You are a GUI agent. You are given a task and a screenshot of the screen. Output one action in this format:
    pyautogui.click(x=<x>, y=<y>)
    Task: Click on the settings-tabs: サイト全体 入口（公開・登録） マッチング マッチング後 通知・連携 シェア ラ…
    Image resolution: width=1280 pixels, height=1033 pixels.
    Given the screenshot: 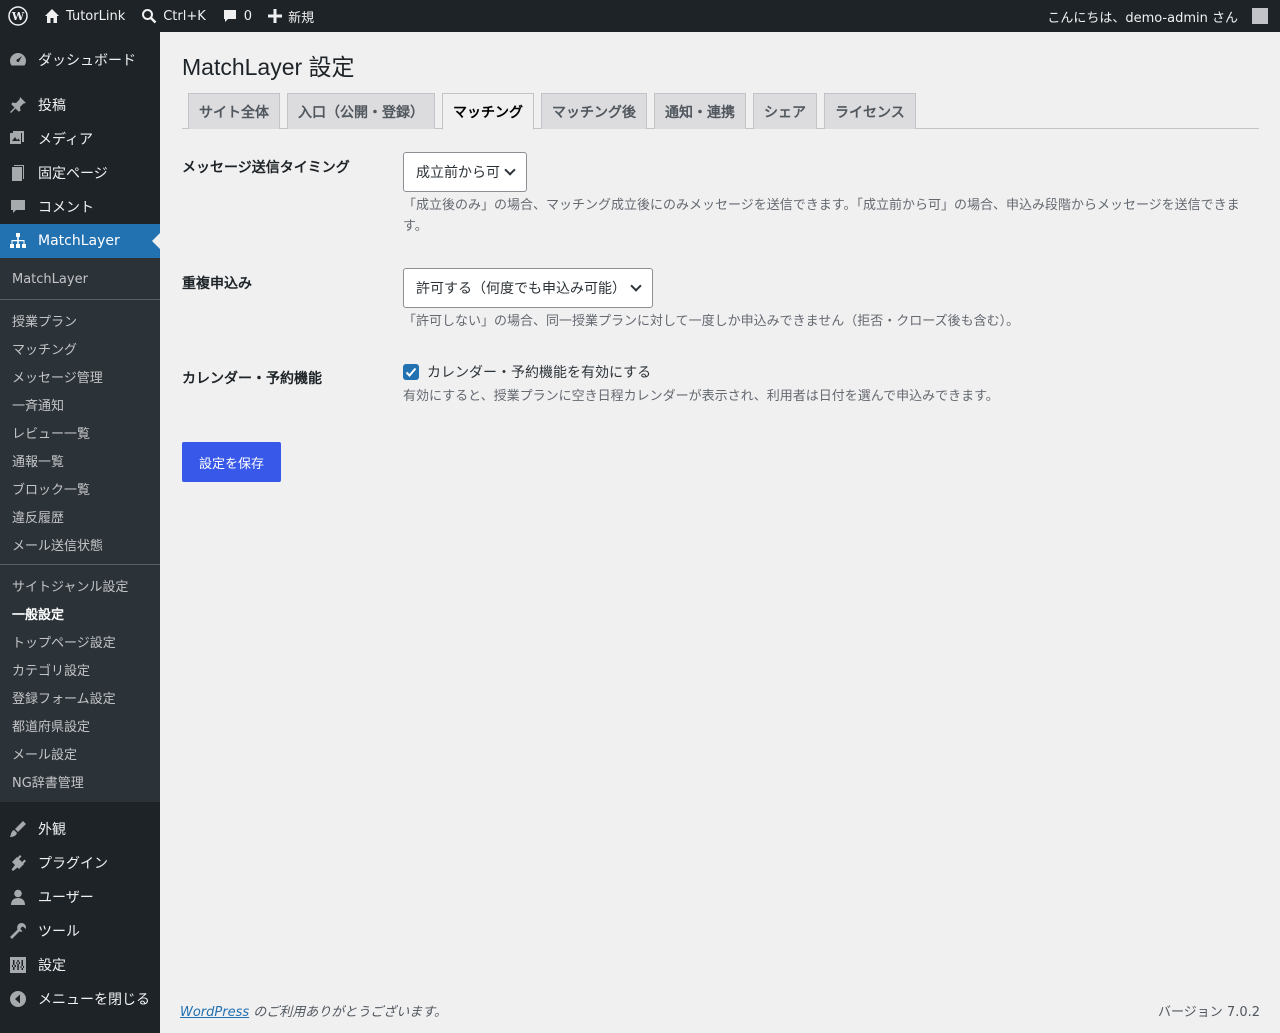 What is the action you would take?
    pyautogui.click(x=720, y=111)
    